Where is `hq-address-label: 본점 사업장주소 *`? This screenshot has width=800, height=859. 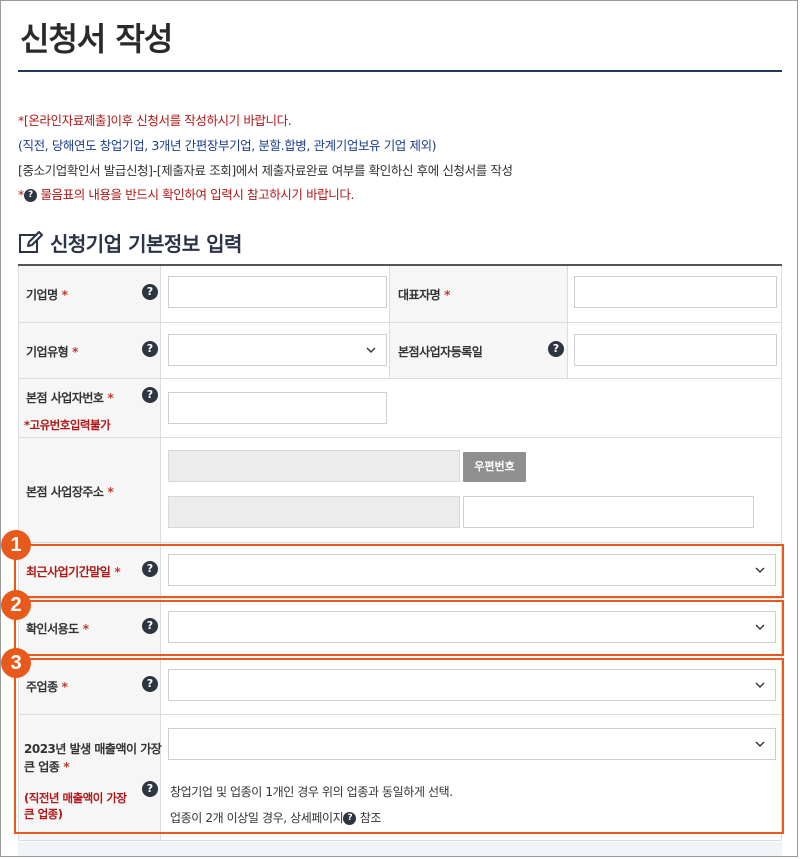 hq-address-label: 본점 사업장주소 * is located at coordinates (70, 492).